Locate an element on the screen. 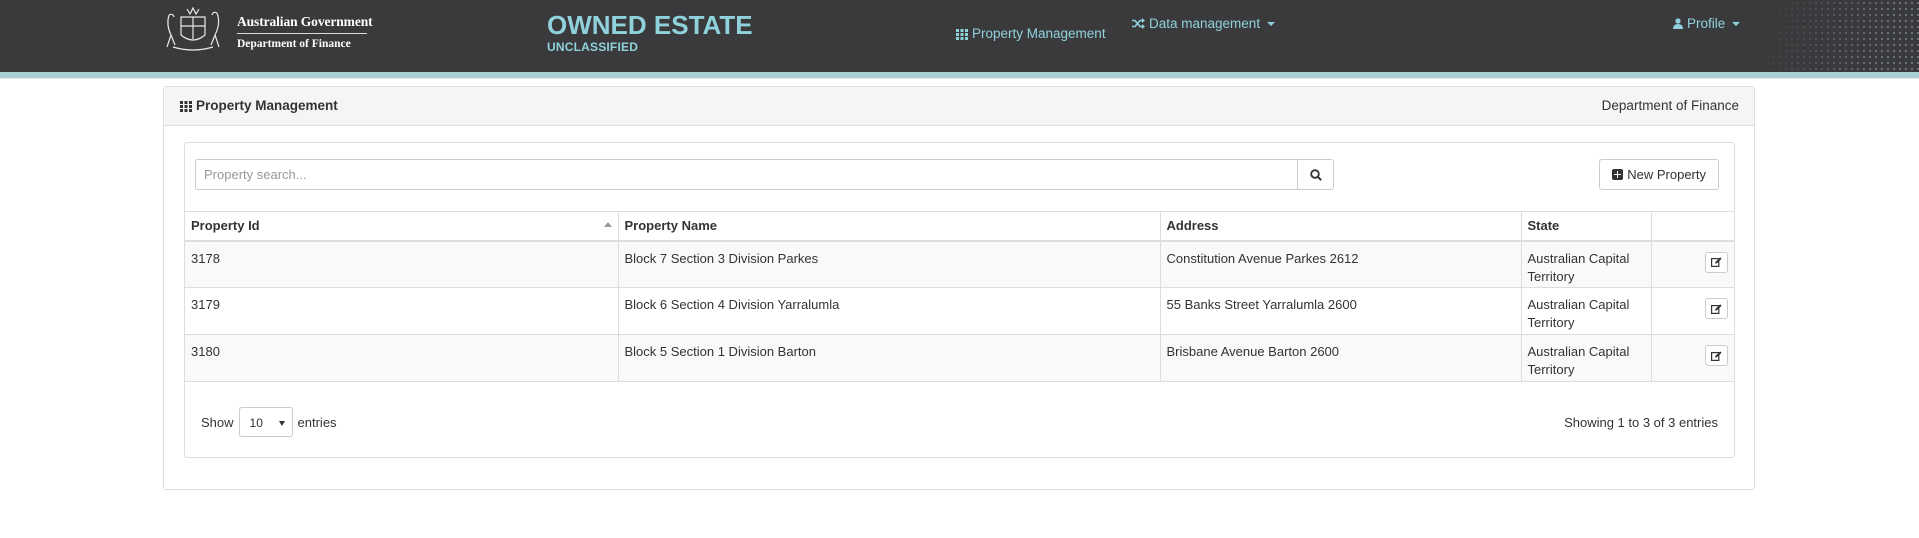  cell-property-id: 3180 is located at coordinates (402, 358).